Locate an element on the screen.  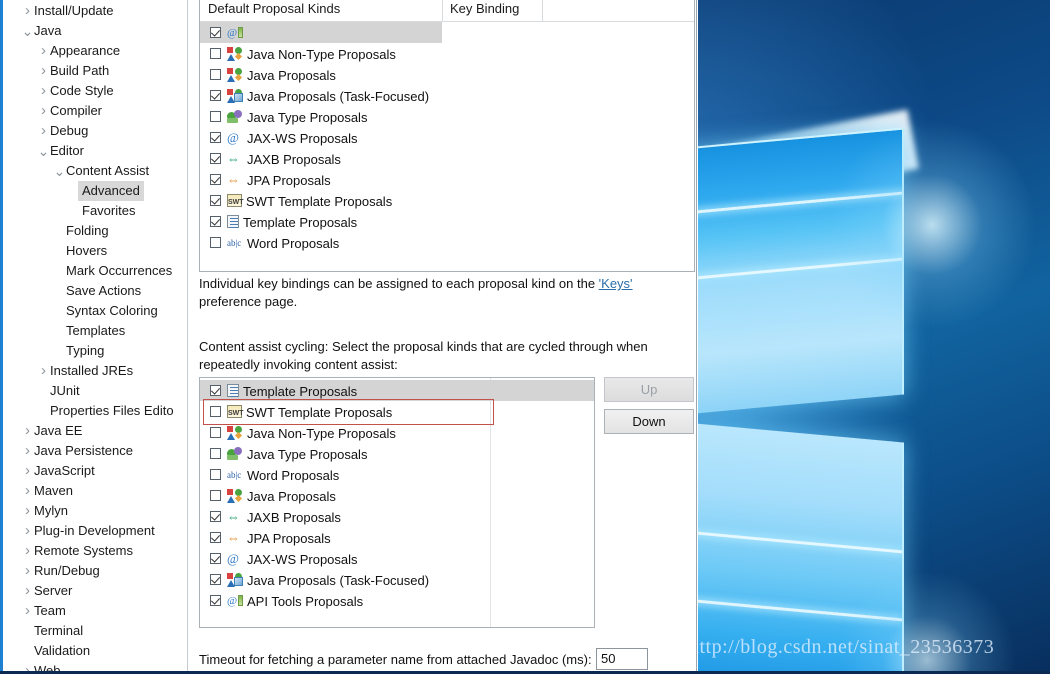
sidebar-item-plug-in-development: › Plug-in Development is located at coordinates (97, 530).